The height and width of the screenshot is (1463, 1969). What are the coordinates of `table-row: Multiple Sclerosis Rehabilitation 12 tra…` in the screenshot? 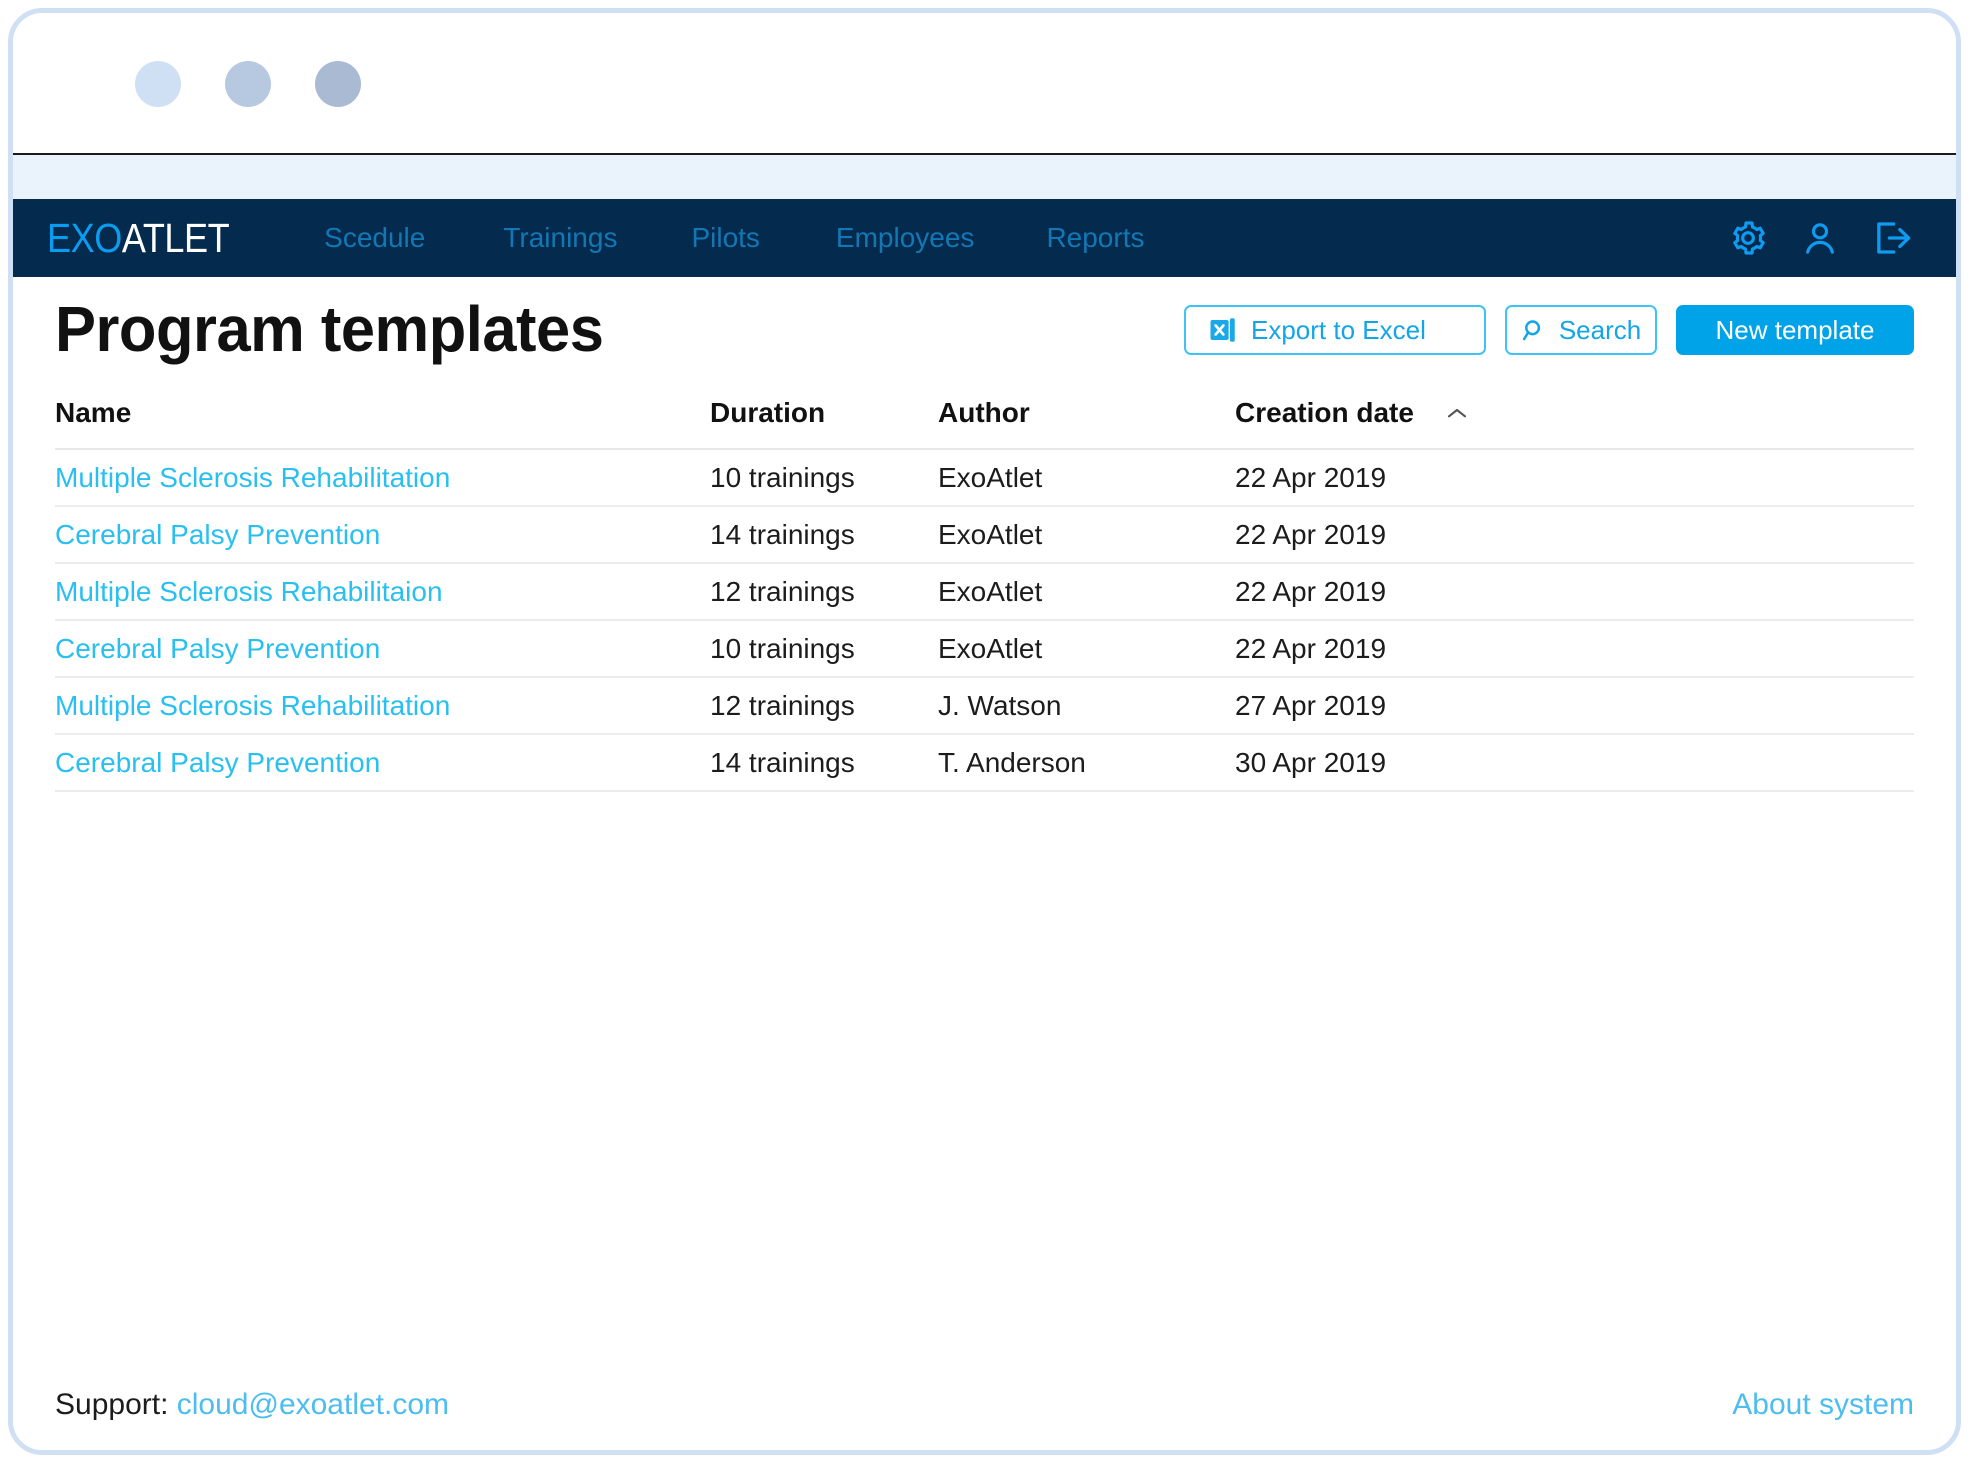 It's located at (984, 706).